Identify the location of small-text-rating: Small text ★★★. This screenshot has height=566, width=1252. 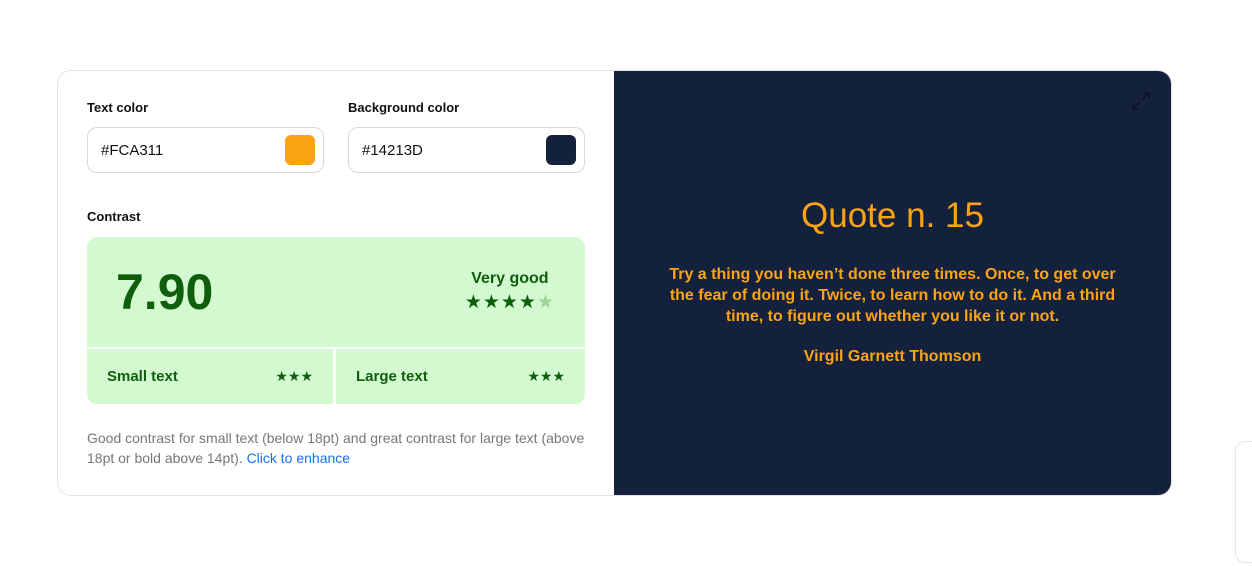
(210, 376).